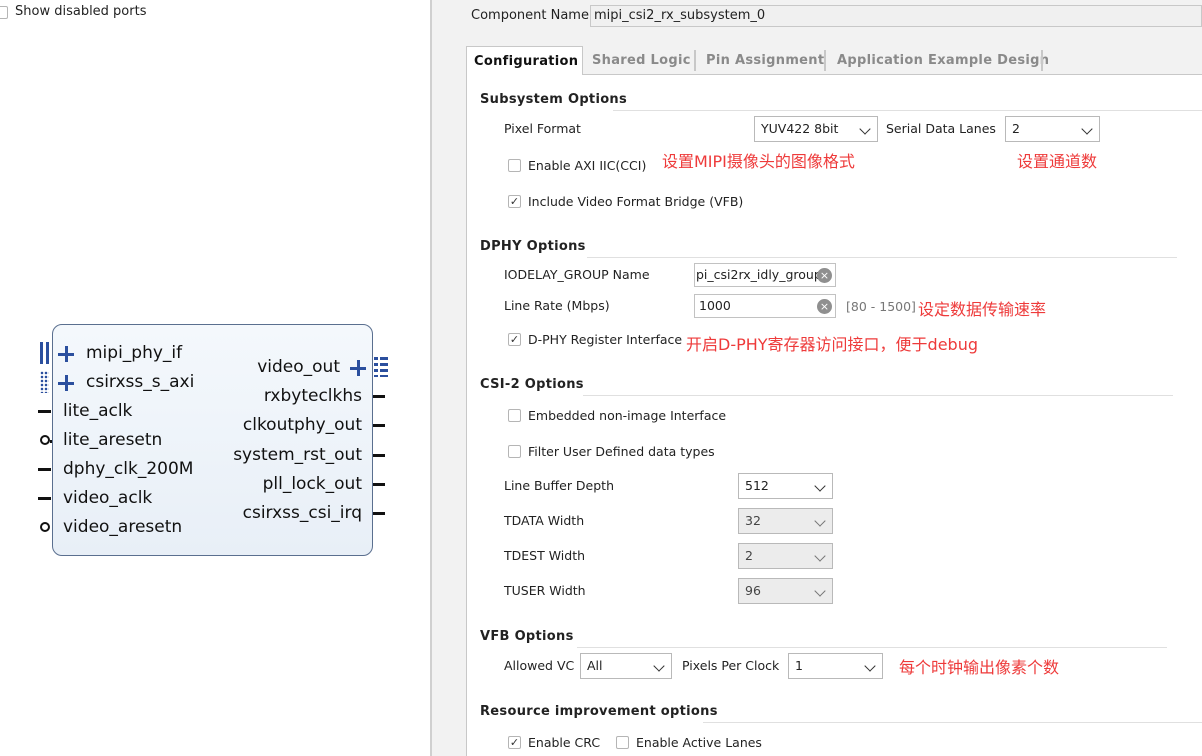  Describe the element at coordinates (45, 440) in the screenshot. I see `pin-lite-aresetn-negated` at that location.